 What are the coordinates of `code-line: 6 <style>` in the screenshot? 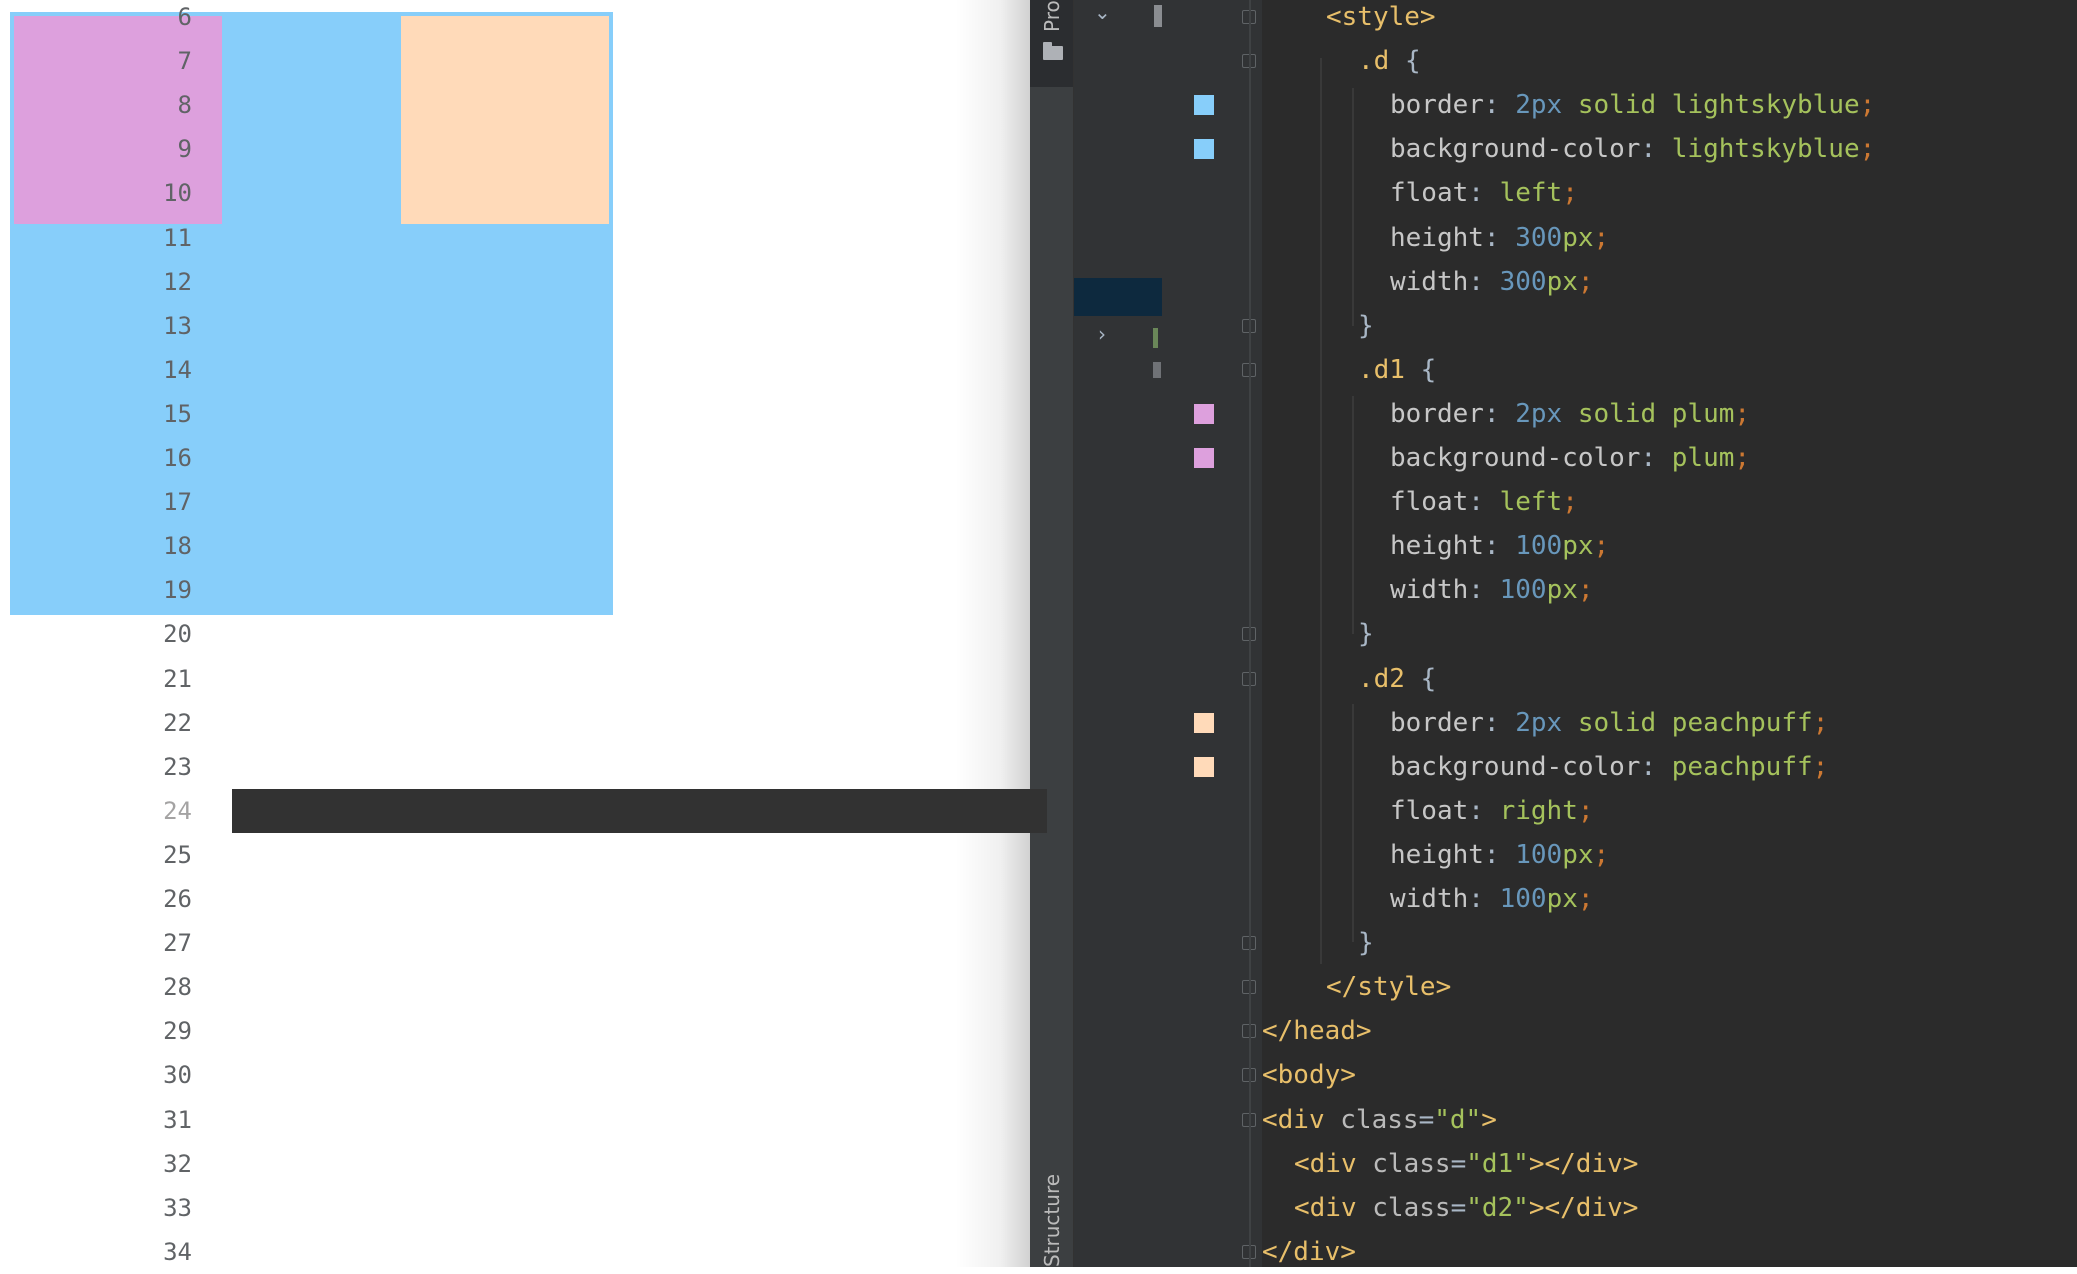 It's located at (718, 19).